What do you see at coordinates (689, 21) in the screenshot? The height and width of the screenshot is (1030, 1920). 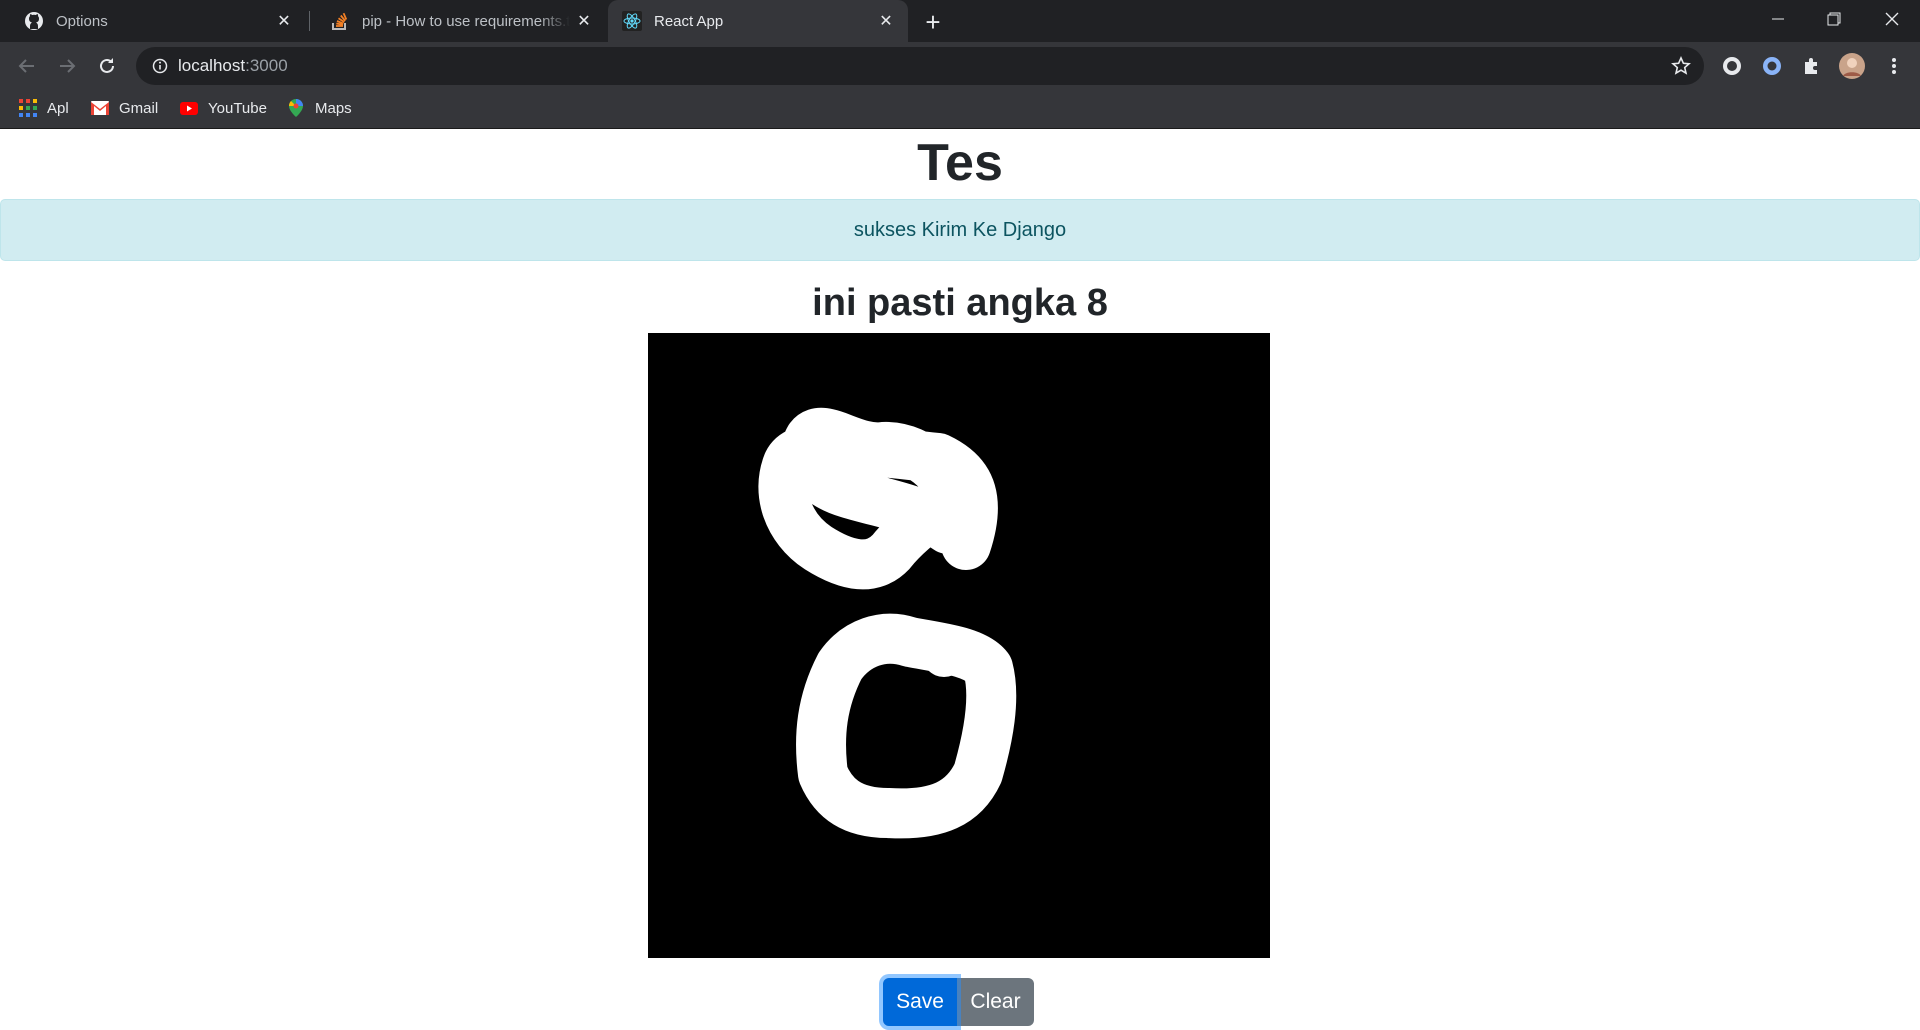 I see `tab-title: React App` at bounding box center [689, 21].